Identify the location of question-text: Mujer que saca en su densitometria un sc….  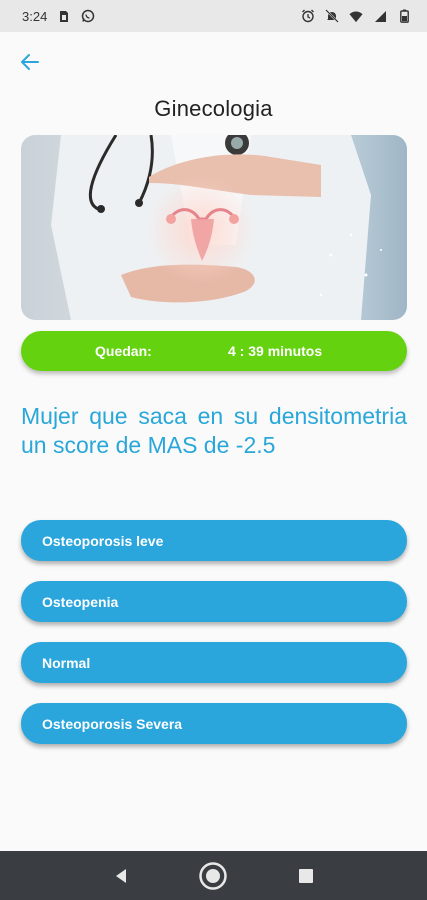
(214, 430).